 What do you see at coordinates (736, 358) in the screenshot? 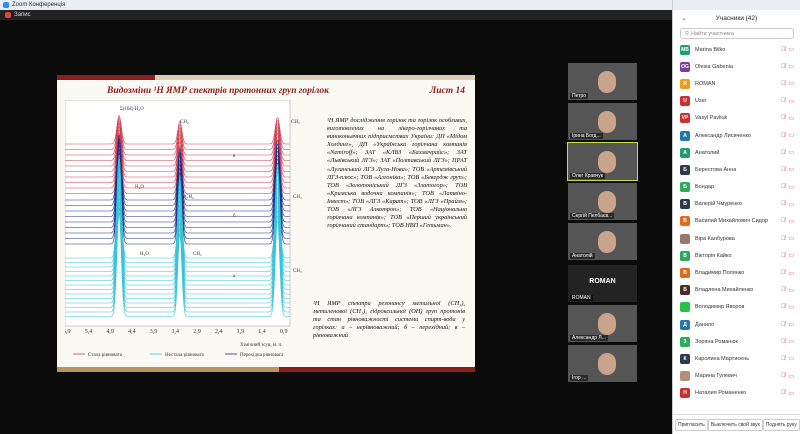
I see `participant-item: К Каролина Мартисень 🎙̸ ▭` at bounding box center [736, 358].